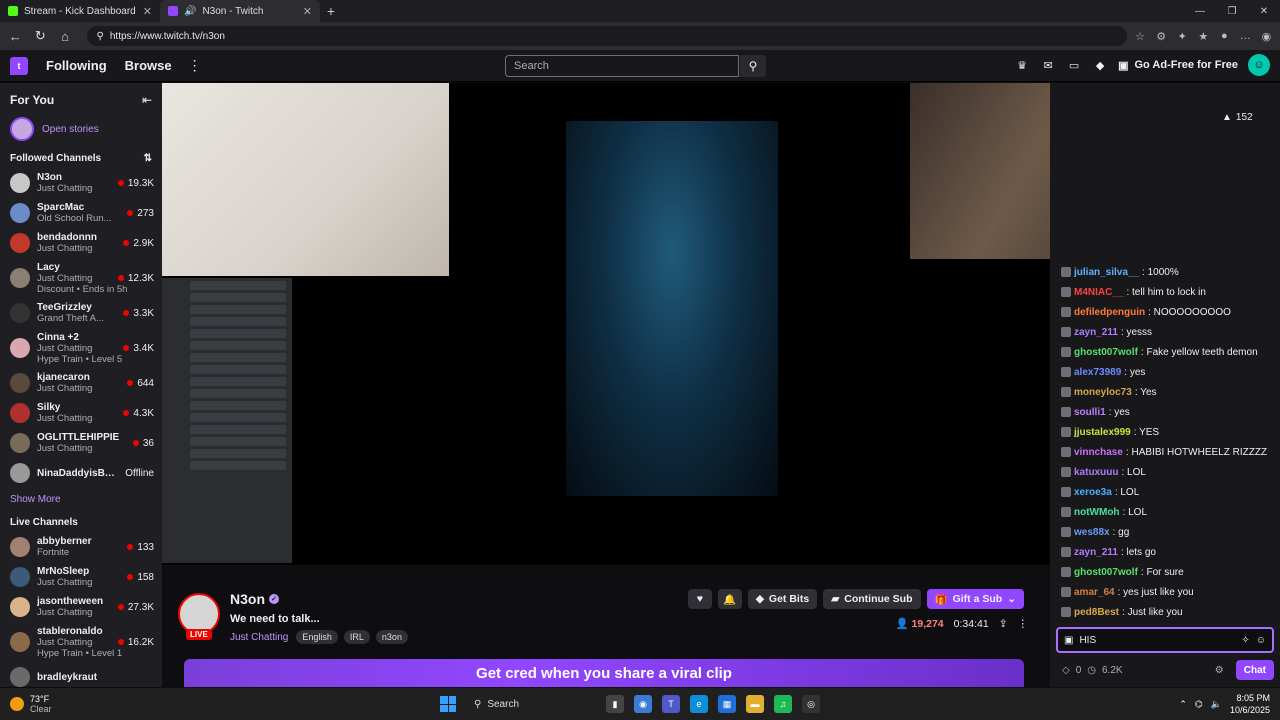  Describe the element at coordinates (1264, 11) in the screenshot. I see `close-window-icon: ✕` at that location.